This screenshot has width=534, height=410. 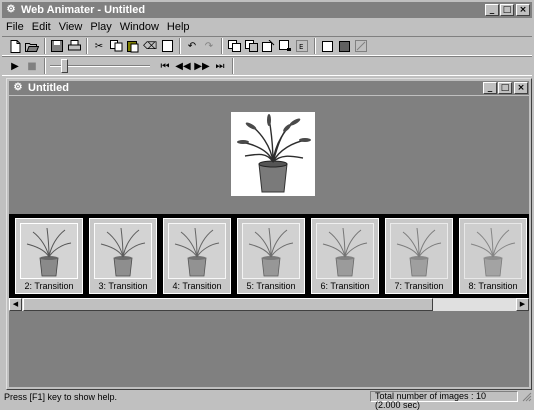 What do you see at coordinates (197, 286) in the screenshot?
I see `frame-label: 4: Transition` at bounding box center [197, 286].